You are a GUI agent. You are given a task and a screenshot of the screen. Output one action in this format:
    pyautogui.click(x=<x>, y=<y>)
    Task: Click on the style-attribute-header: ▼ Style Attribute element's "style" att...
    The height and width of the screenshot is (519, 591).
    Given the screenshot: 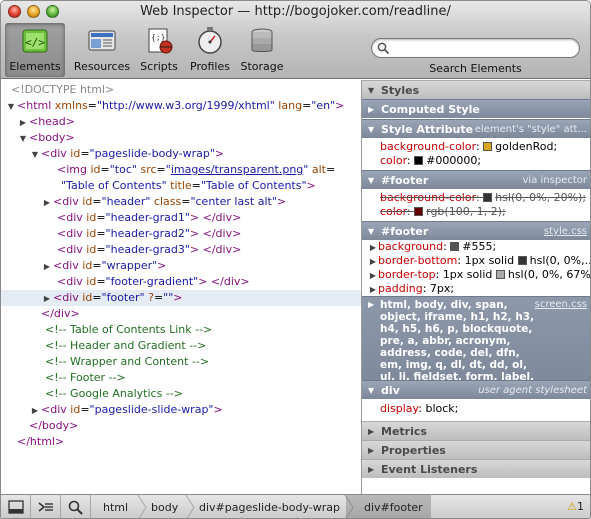 What is the action you would take?
    pyautogui.click(x=476, y=128)
    